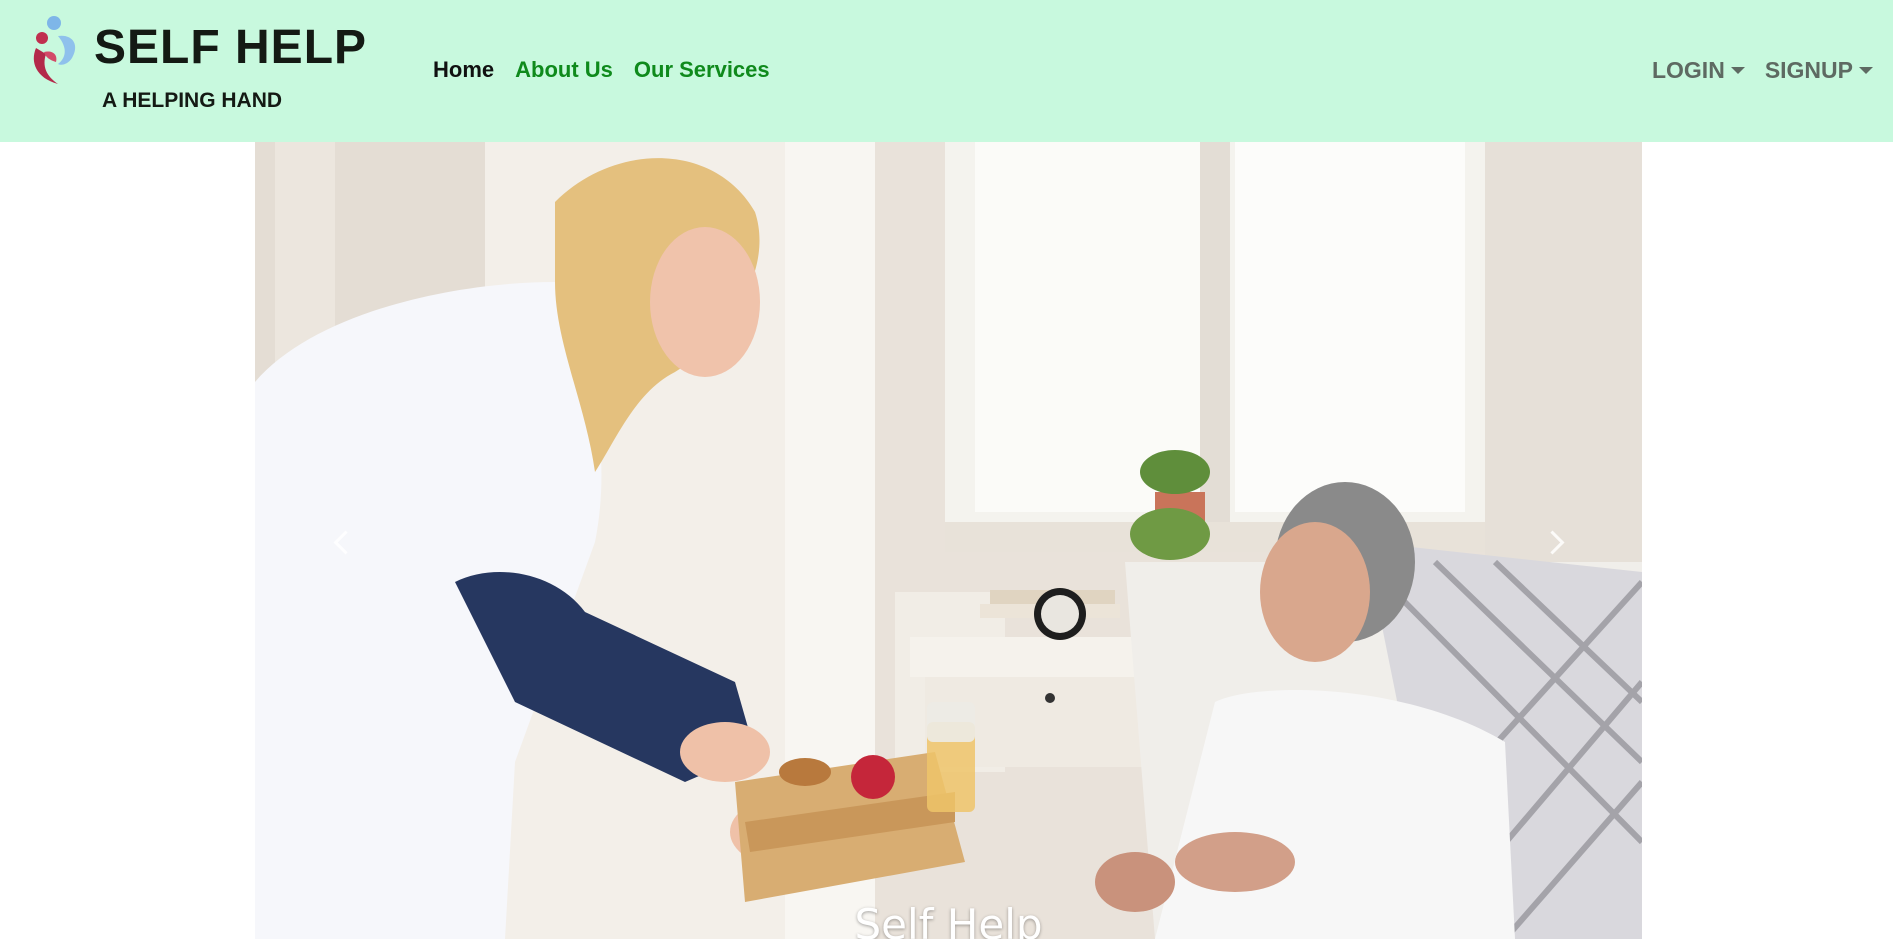  I want to click on chevron-right-icon, so click(1552, 542).